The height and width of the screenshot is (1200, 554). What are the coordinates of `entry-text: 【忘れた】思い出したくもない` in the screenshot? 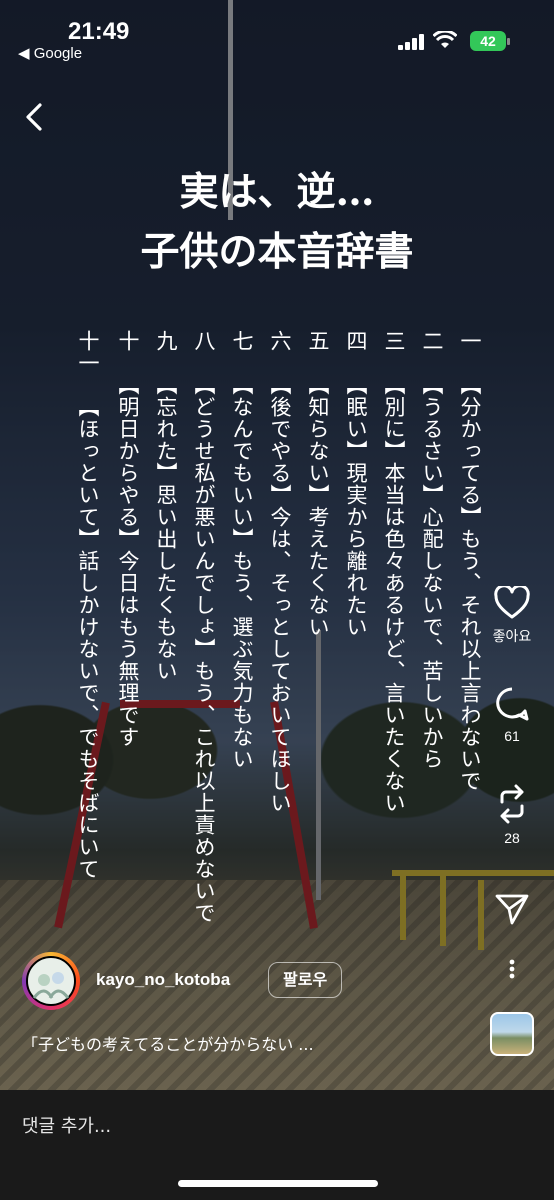 It's located at (166, 528).